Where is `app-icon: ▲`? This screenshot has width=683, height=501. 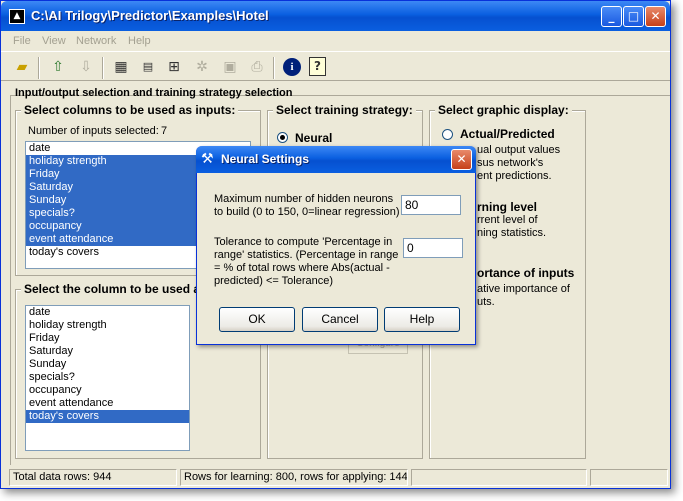 app-icon: ▲ is located at coordinates (17, 16).